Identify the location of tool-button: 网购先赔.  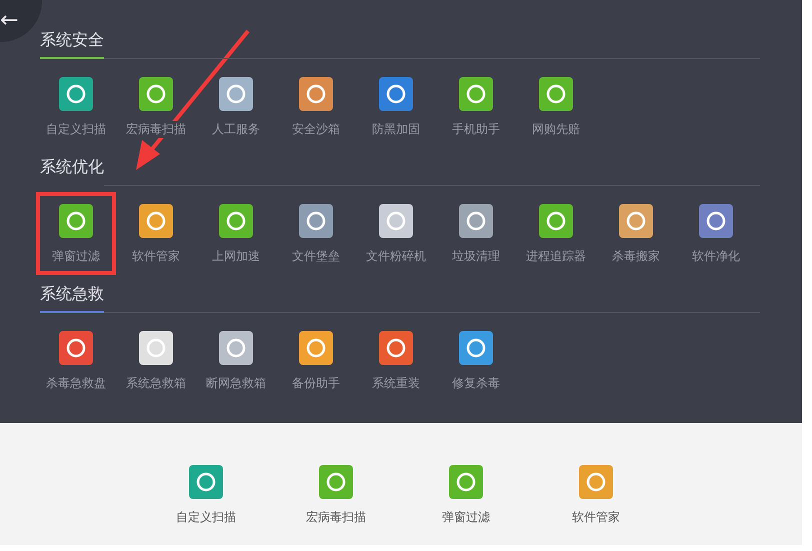
(556, 106).